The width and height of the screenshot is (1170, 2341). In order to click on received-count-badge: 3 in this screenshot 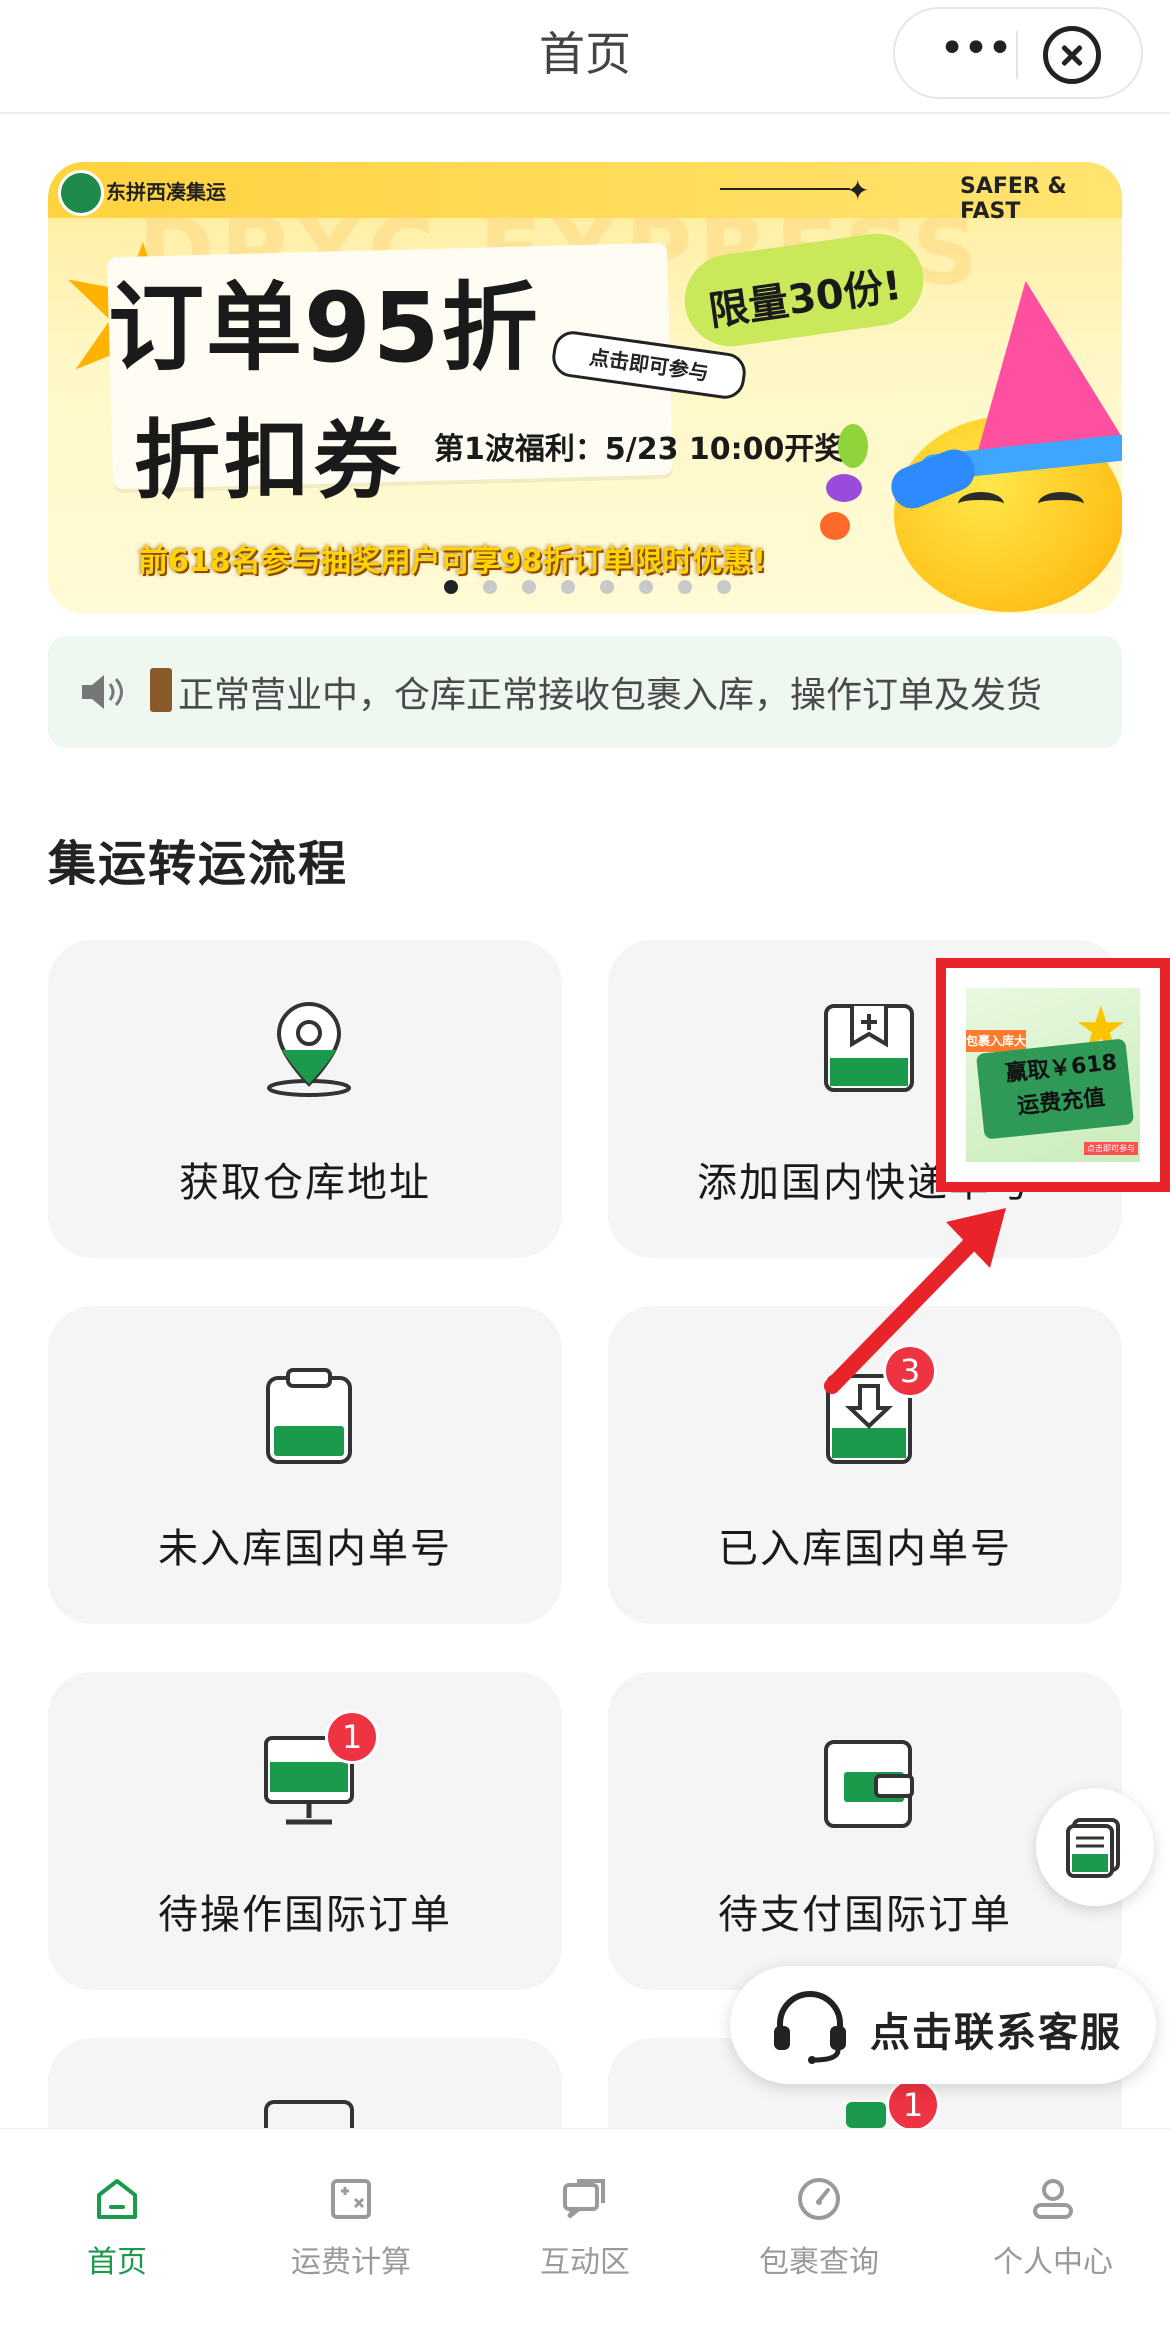, I will do `click(910, 1371)`.